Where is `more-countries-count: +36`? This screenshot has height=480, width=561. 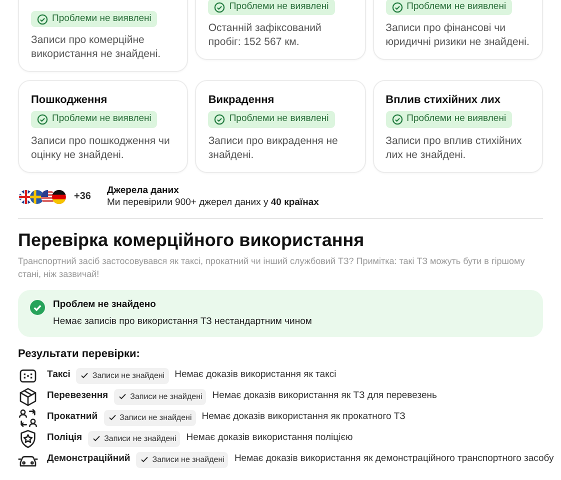 more-countries-count: +36 is located at coordinates (82, 197).